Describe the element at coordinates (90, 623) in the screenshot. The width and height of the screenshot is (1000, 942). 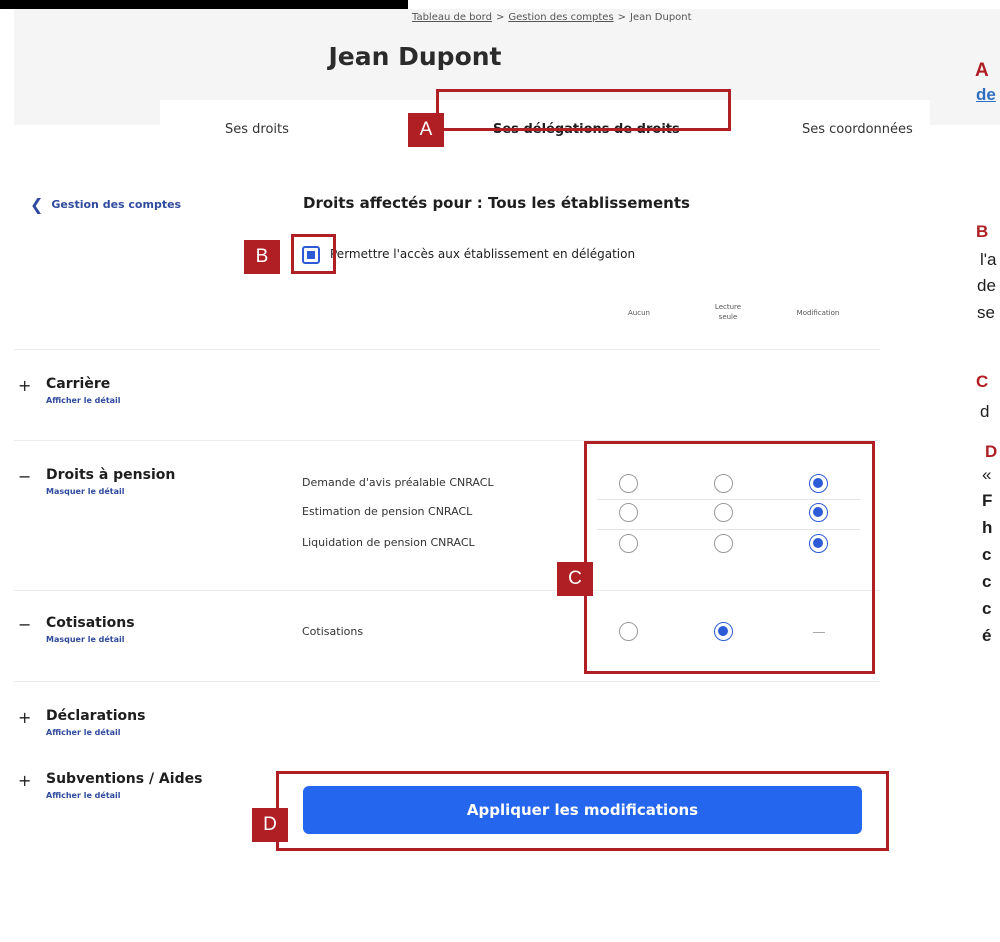
I see `group-title: Cotisations` at that location.